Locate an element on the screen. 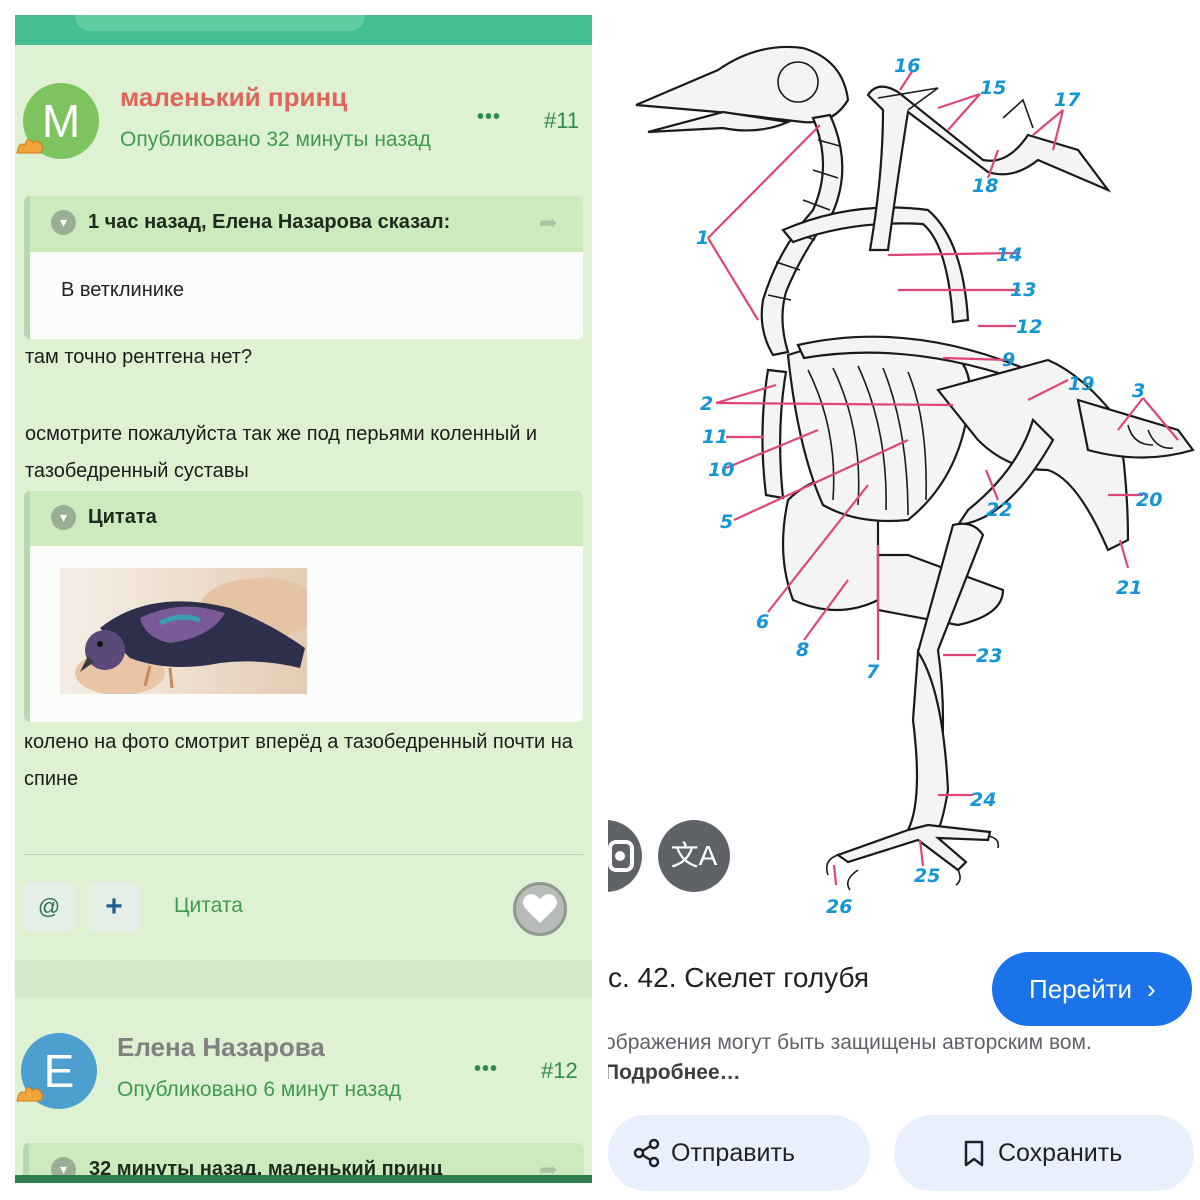 The image size is (1200, 1200). label-6: 6 is located at coordinates (762, 622).